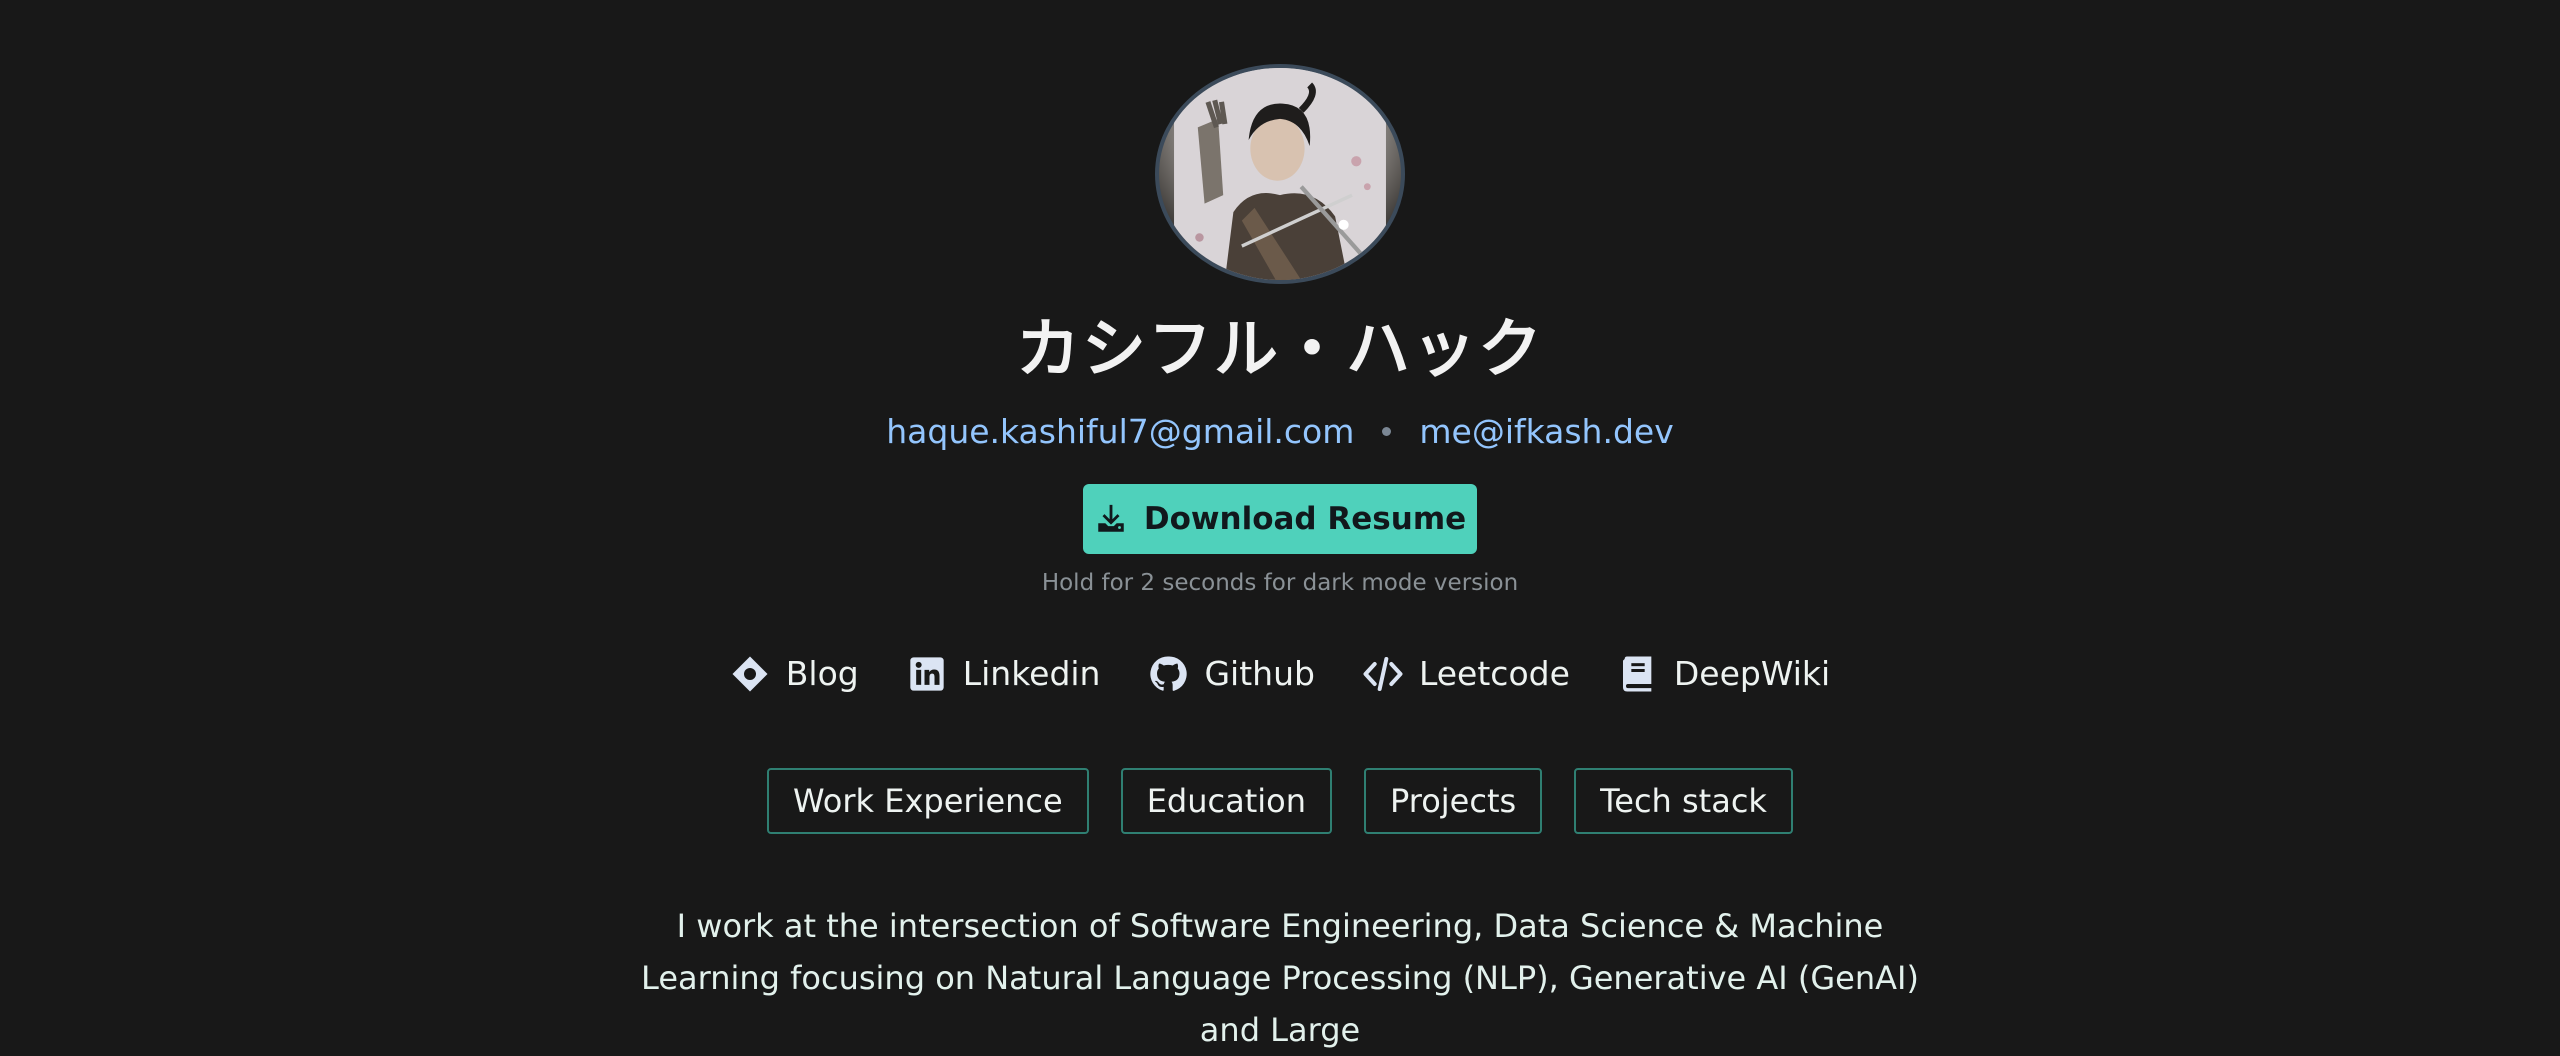  I want to click on link-label: Blog, so click(822, 673).